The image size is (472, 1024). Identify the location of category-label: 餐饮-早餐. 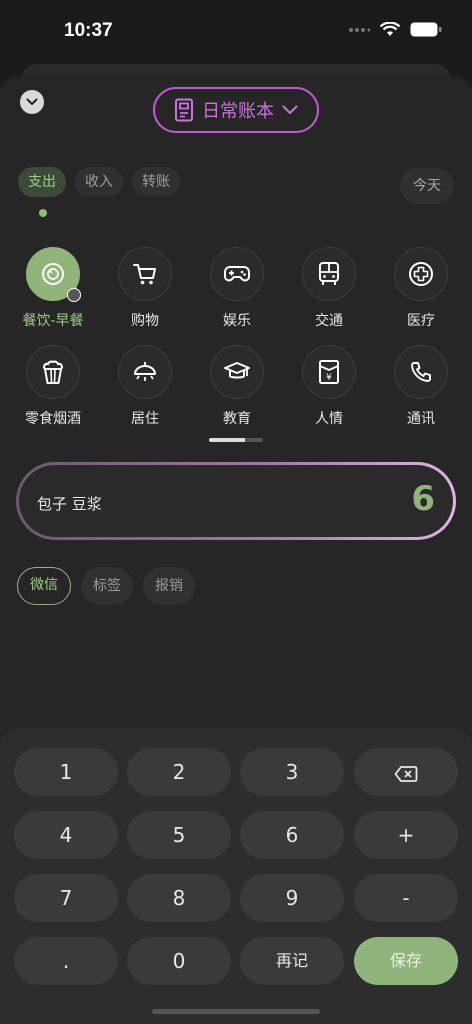
(53, 321).